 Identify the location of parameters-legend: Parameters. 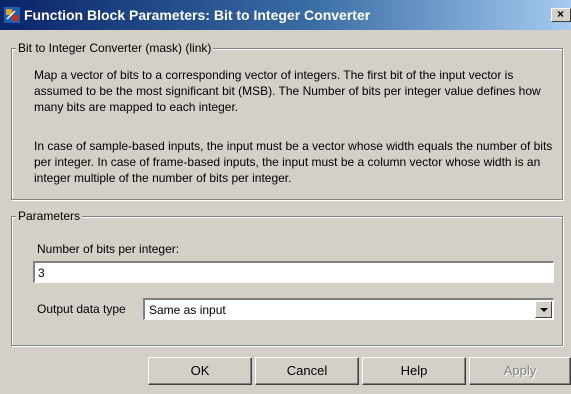
(49, 216).